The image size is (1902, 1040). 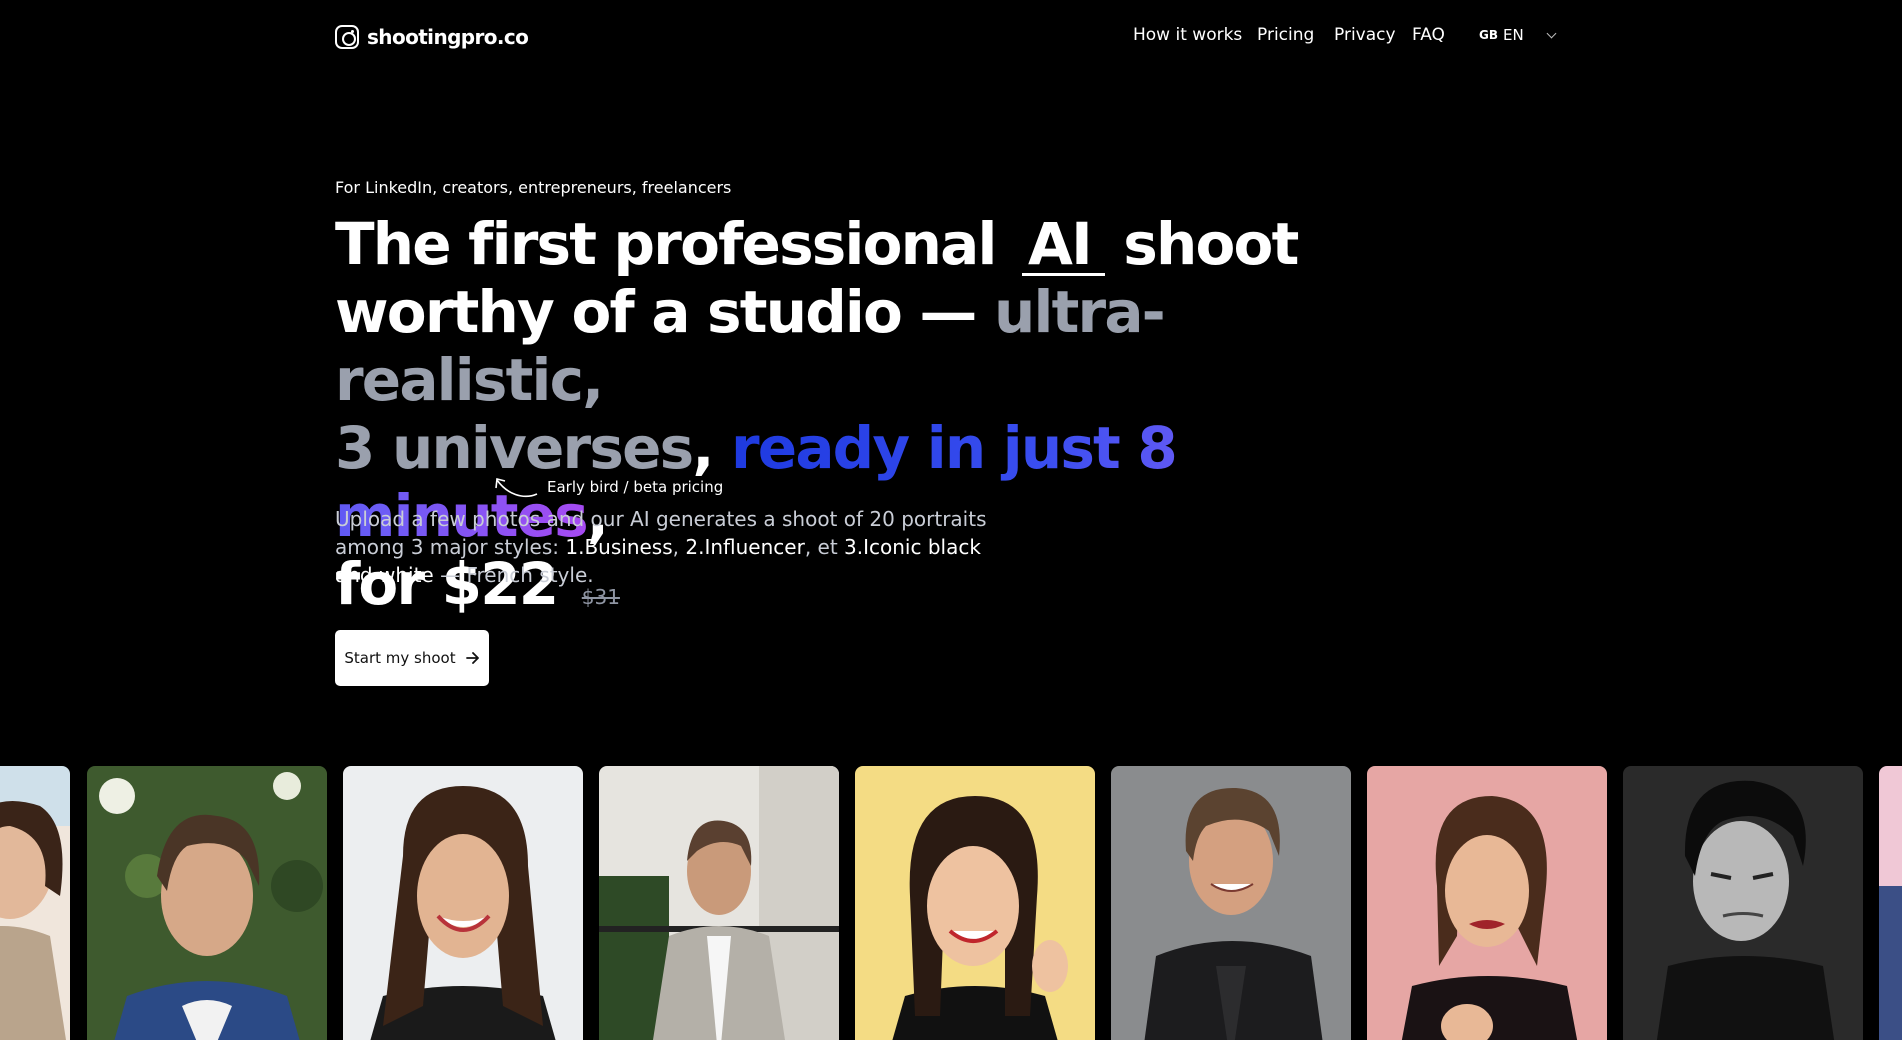 What do you see at coordinates (514, 448) in the screenshot?
I see `headline-muted2: 3 universes` at bounding box center [514, 448].